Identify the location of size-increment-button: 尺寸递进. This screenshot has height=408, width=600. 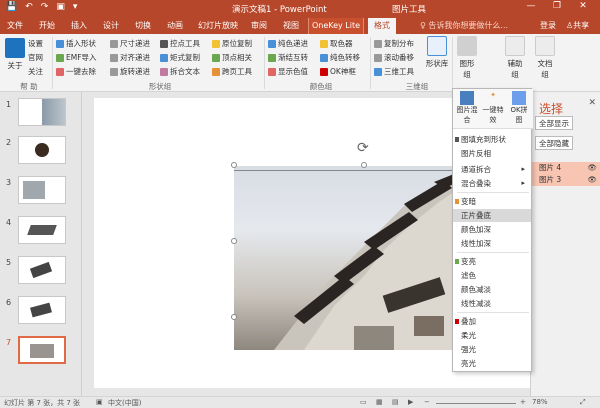
(130, 43).